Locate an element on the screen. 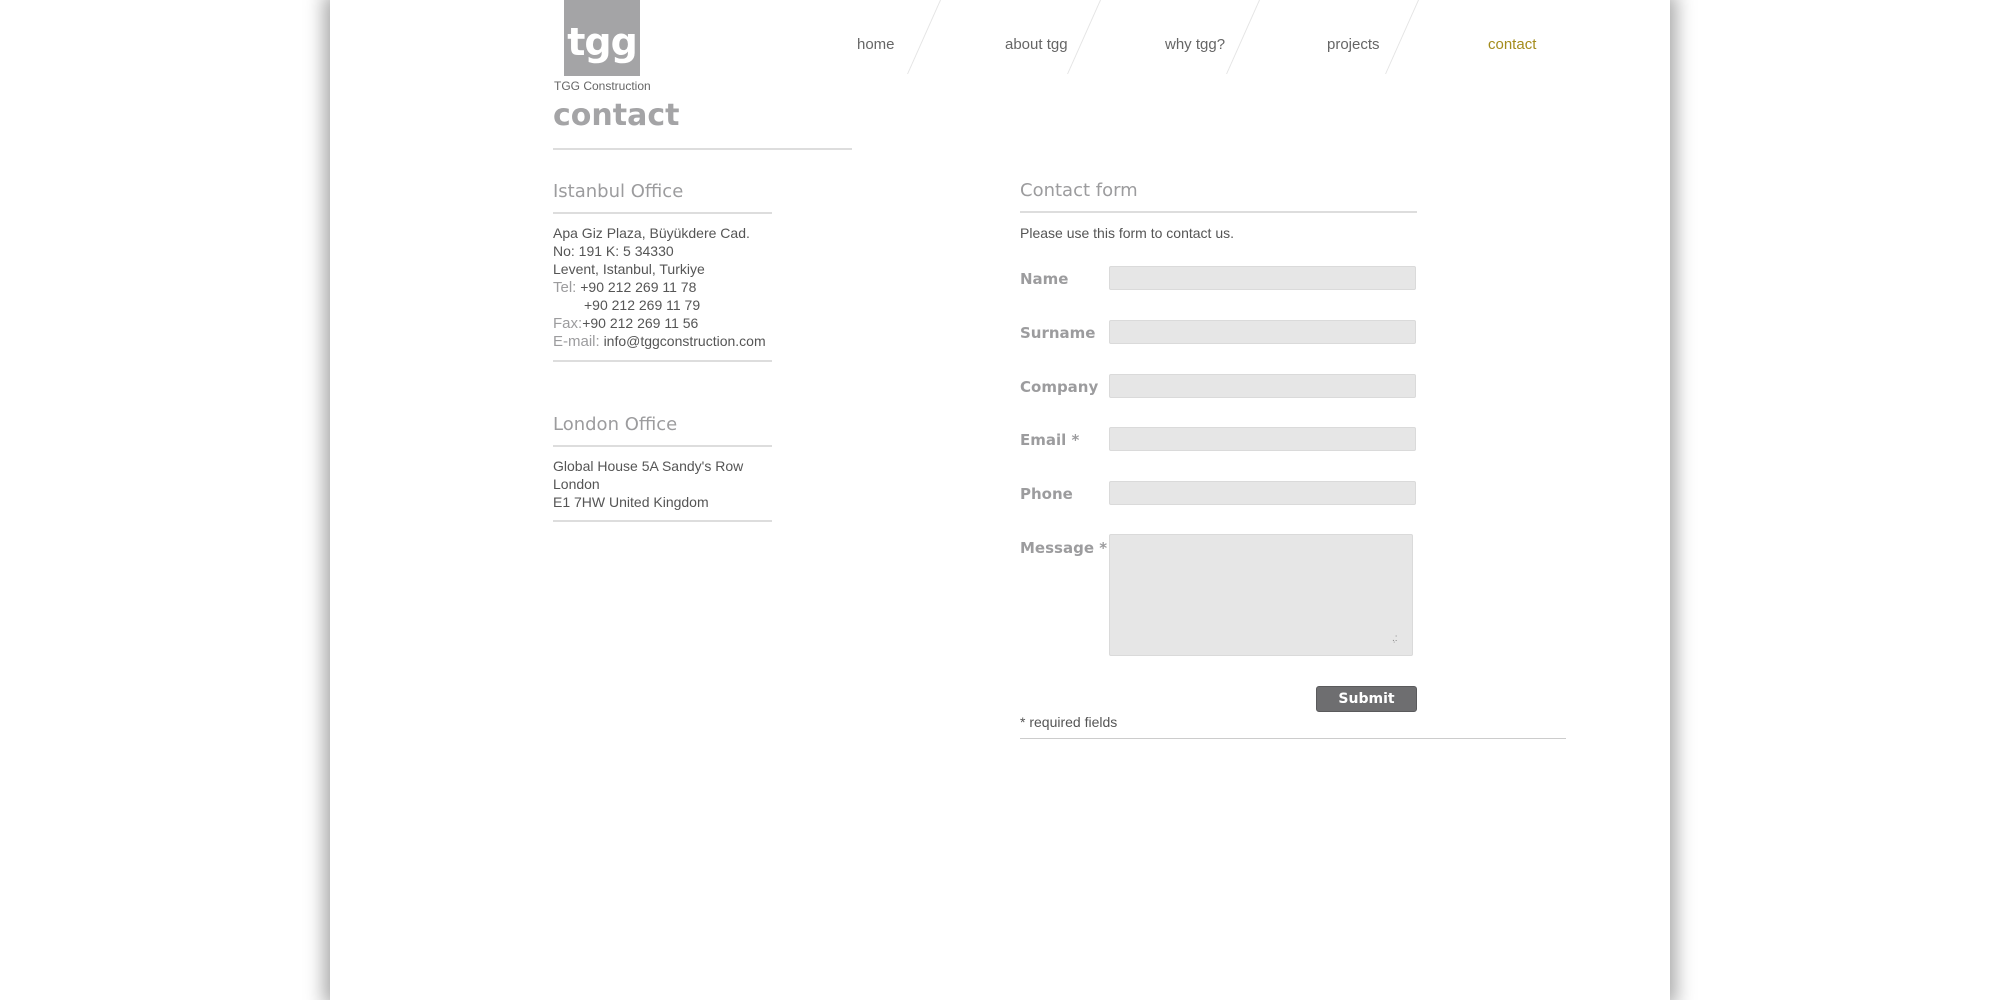  istanbul-address-line: No: 191 K: 5 34330 is located at coordinates (613, 251).